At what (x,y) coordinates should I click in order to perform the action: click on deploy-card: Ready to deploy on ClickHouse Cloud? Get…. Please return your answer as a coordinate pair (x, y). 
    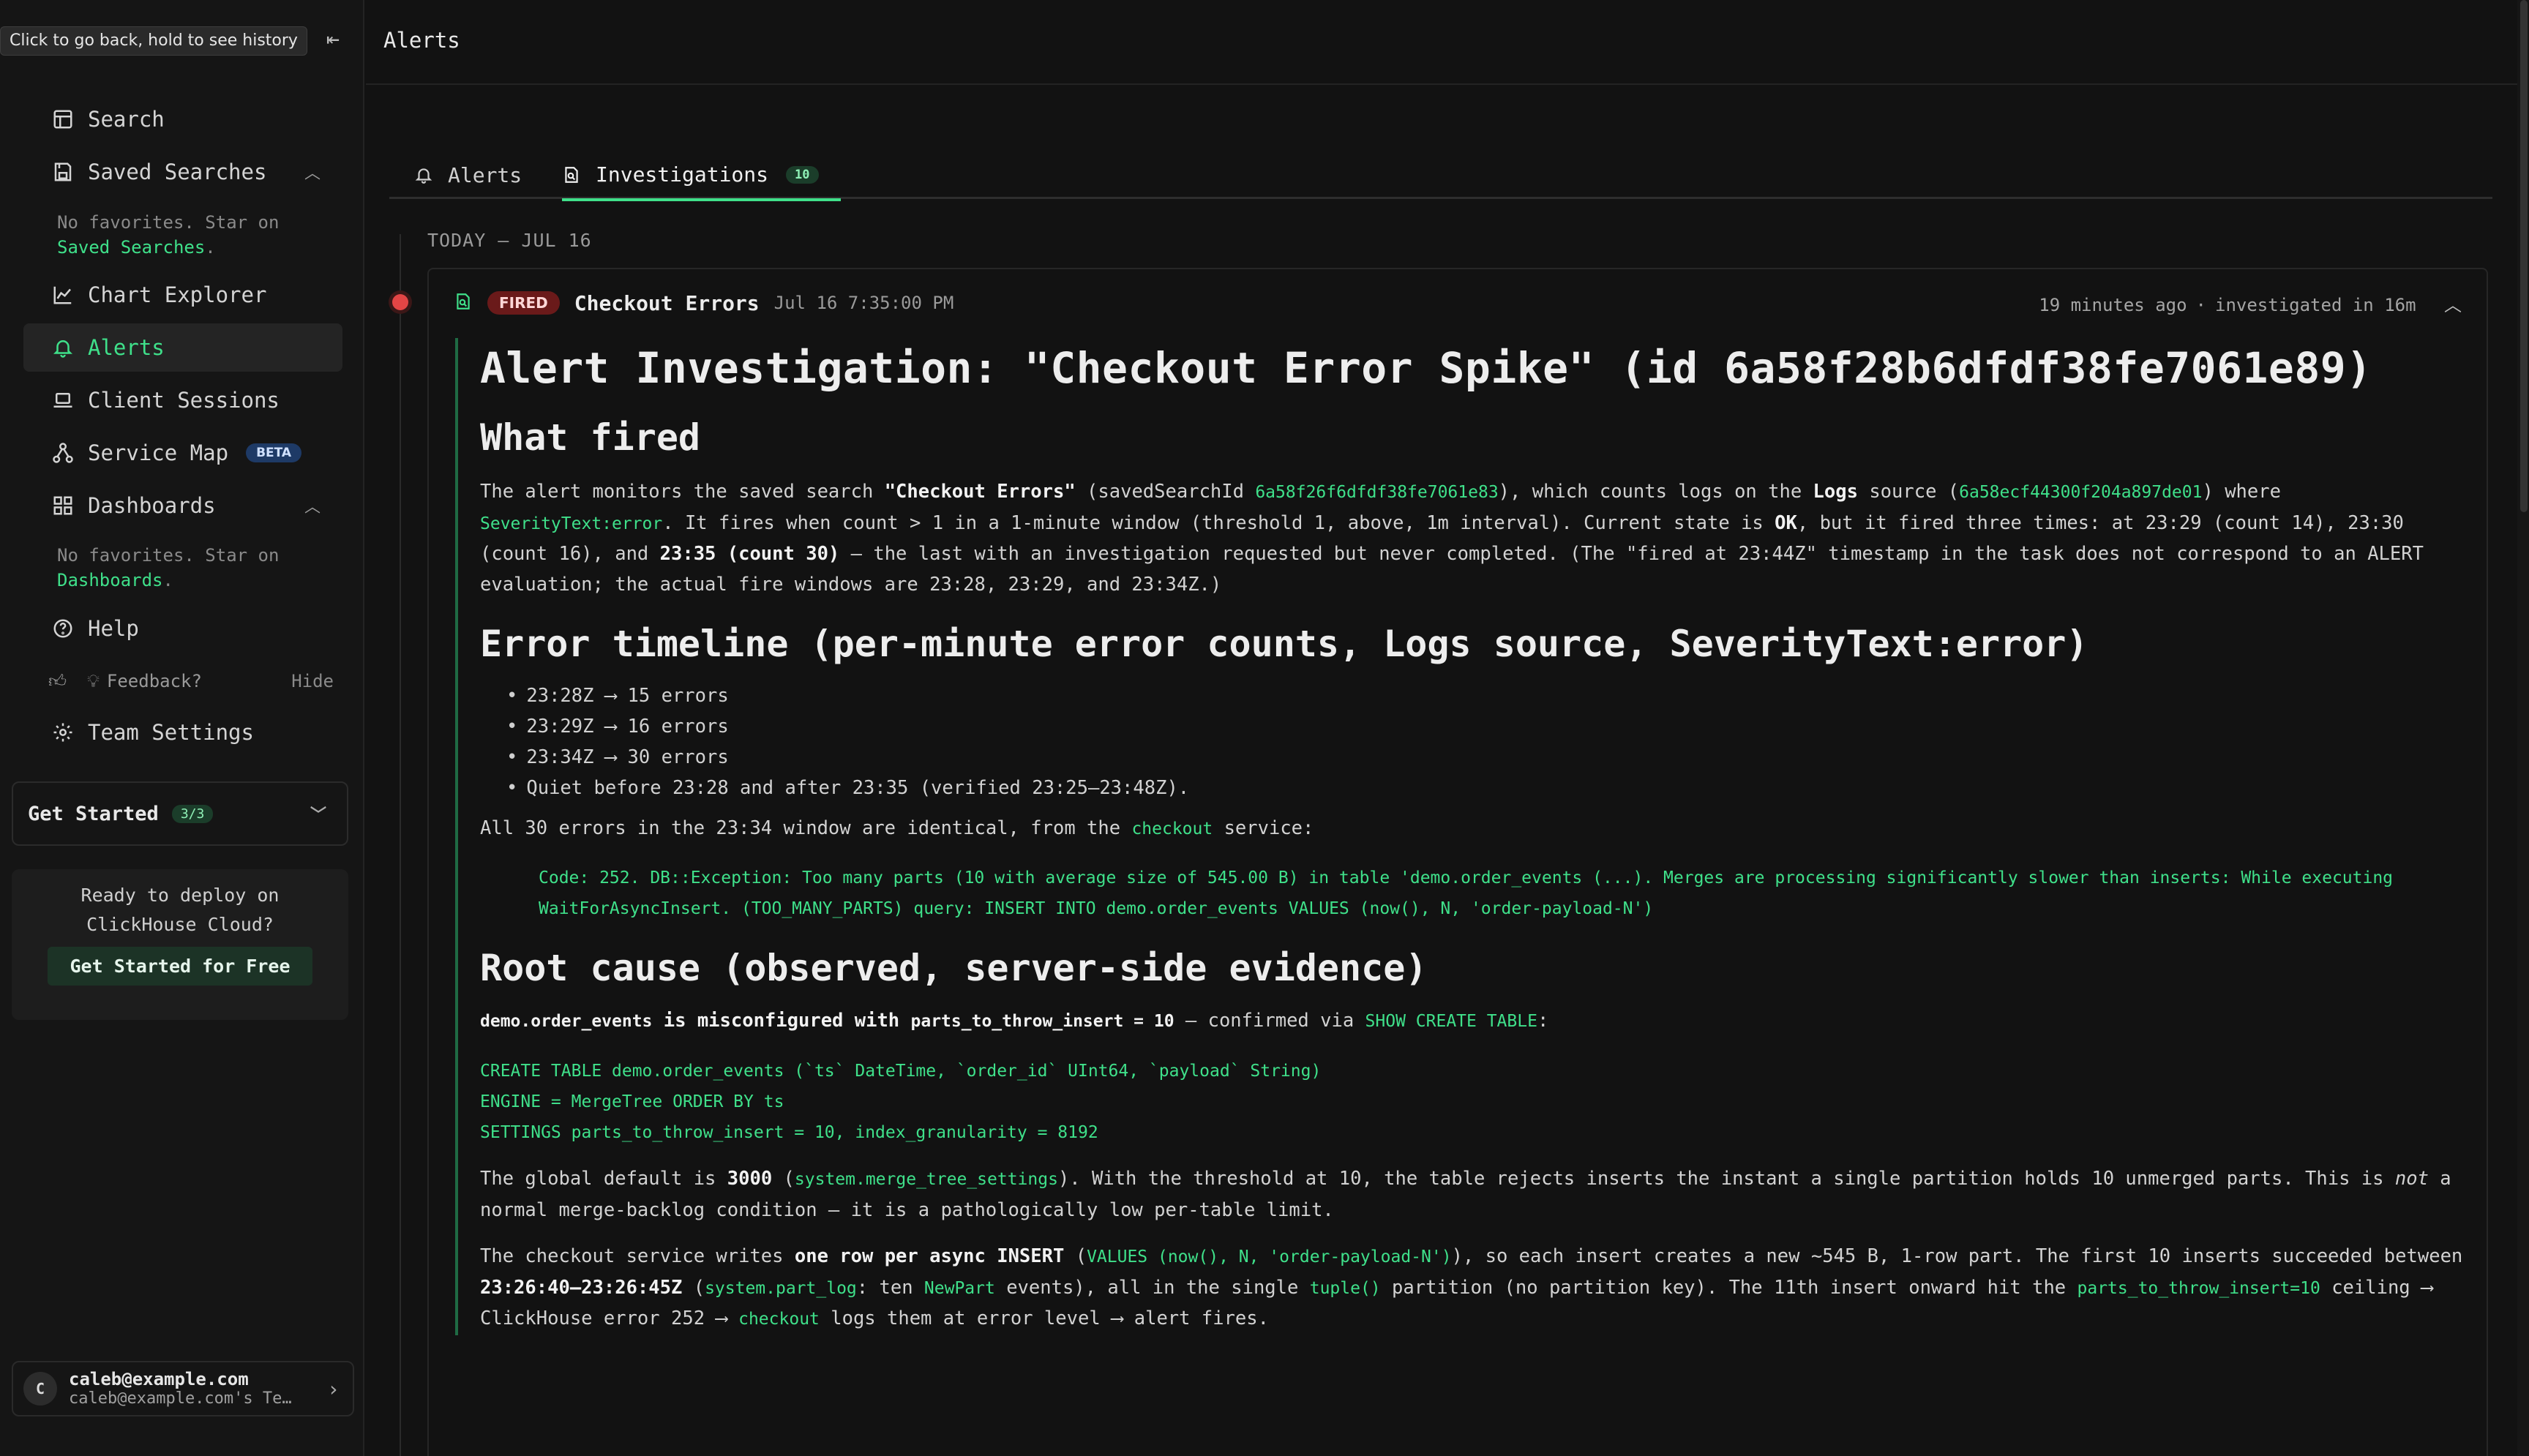
    Looking at the image, I should click on (180, 944).